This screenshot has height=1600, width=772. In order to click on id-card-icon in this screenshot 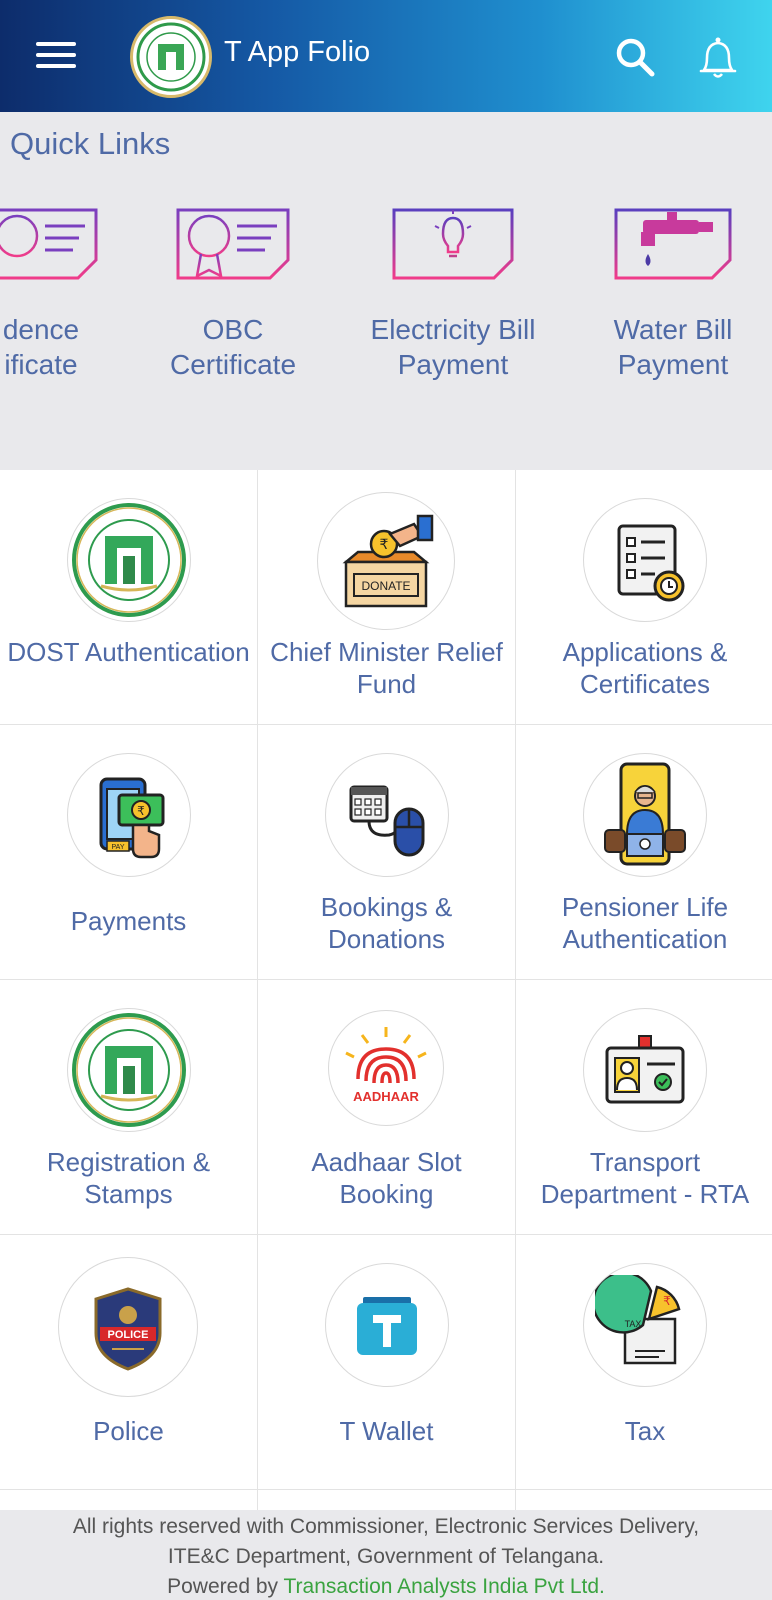, I will do `click(645, 1070)`.